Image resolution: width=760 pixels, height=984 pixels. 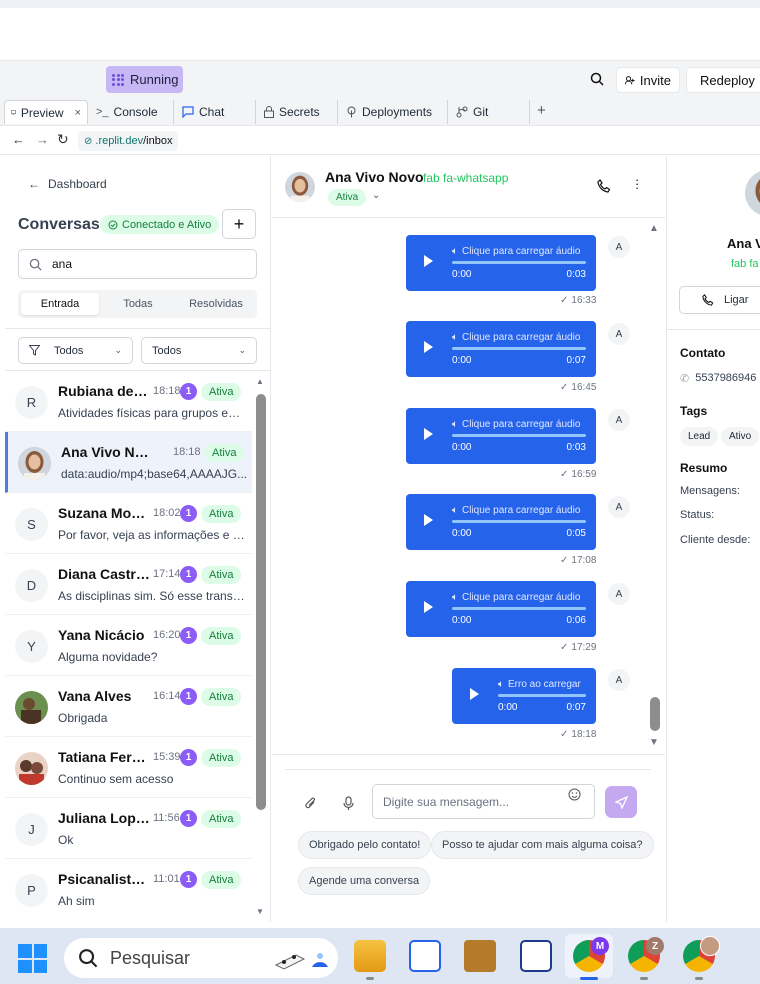 I want to click on audio-message: 🔈︎ Clique para carregar áudio 0:00 0:05, so click(x=501, y=522).